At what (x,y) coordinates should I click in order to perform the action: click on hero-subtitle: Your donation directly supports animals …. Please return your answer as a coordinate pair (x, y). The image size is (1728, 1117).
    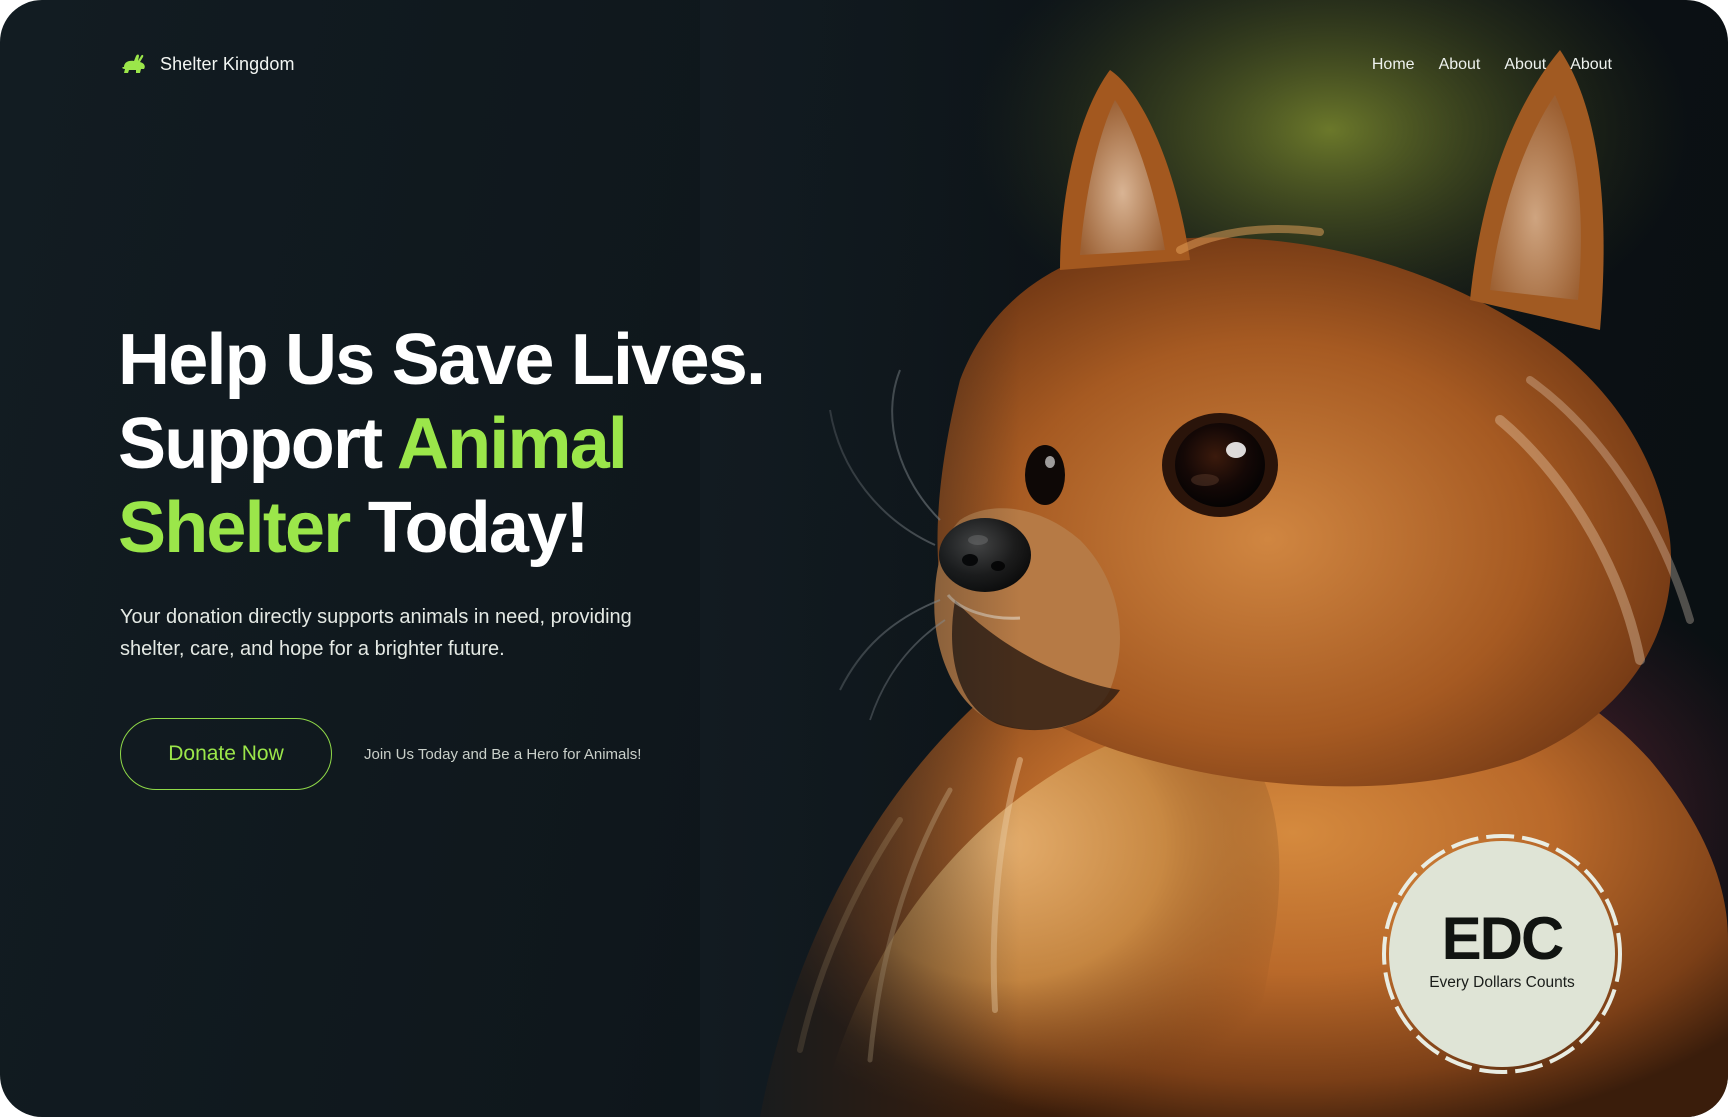
    Looking at the image, I should click on (376, 633).